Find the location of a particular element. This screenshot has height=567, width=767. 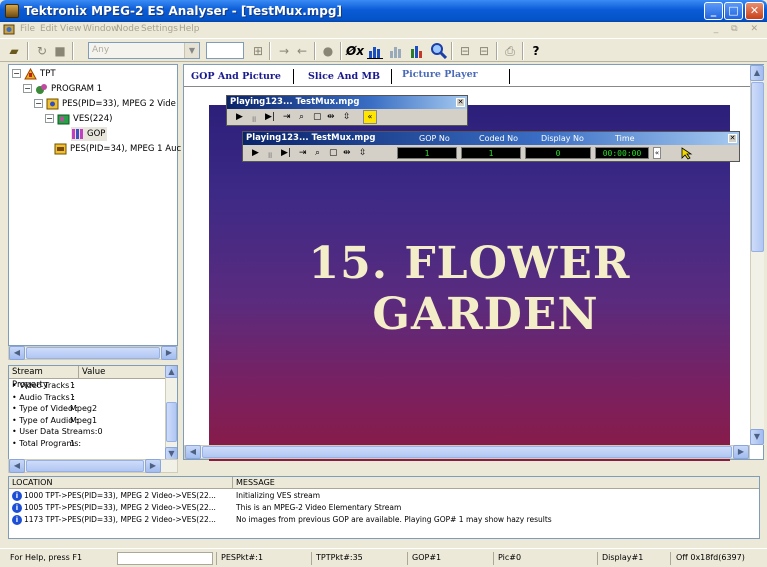

column-header: Value is located at coordinates (123, 372).